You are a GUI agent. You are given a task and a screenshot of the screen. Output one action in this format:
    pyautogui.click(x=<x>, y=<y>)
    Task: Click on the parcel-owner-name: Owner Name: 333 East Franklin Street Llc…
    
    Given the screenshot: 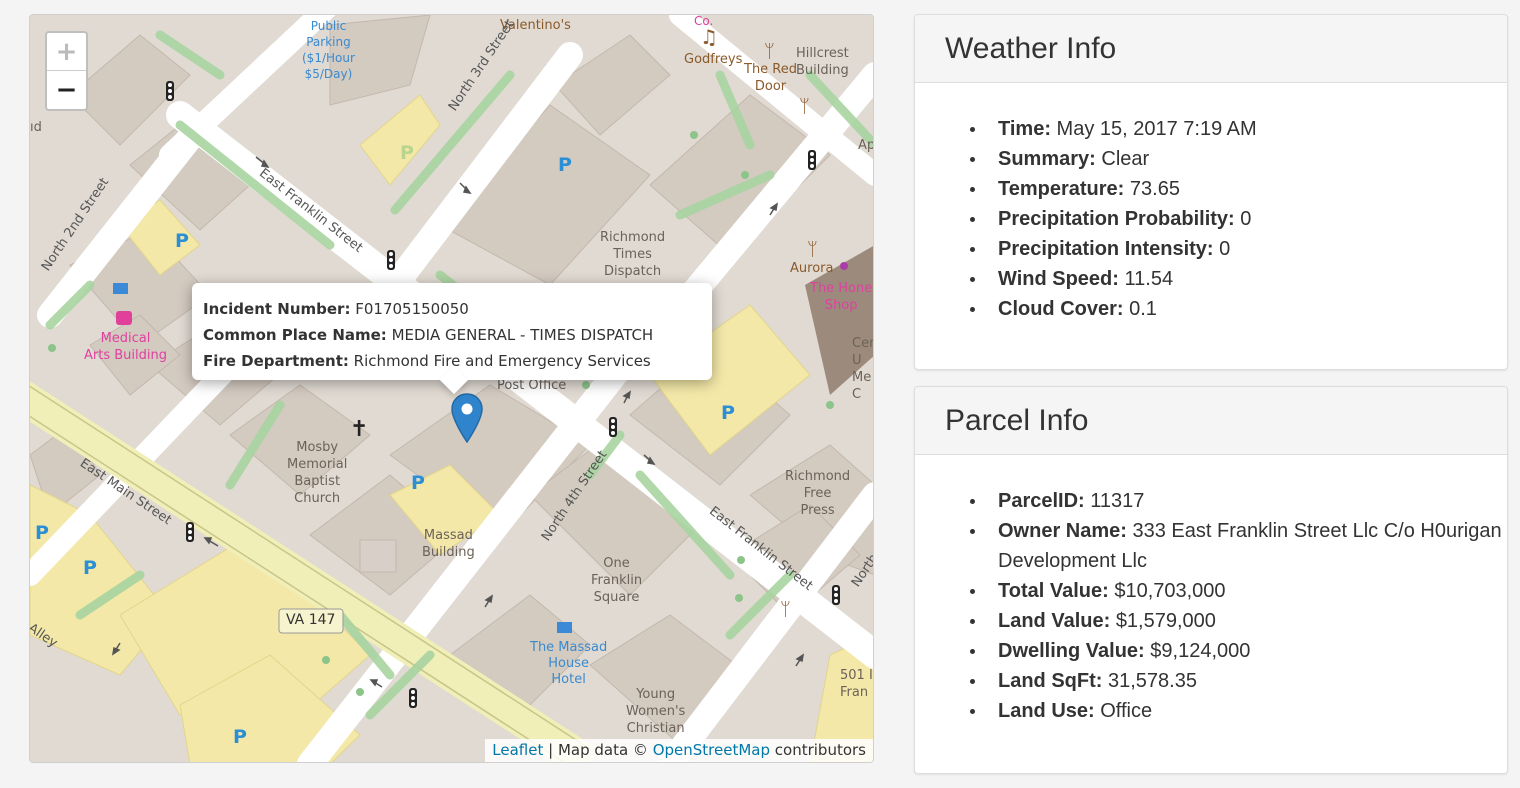 What is the action you would take?
    pyautogui.click(x=1238, y=546)
    